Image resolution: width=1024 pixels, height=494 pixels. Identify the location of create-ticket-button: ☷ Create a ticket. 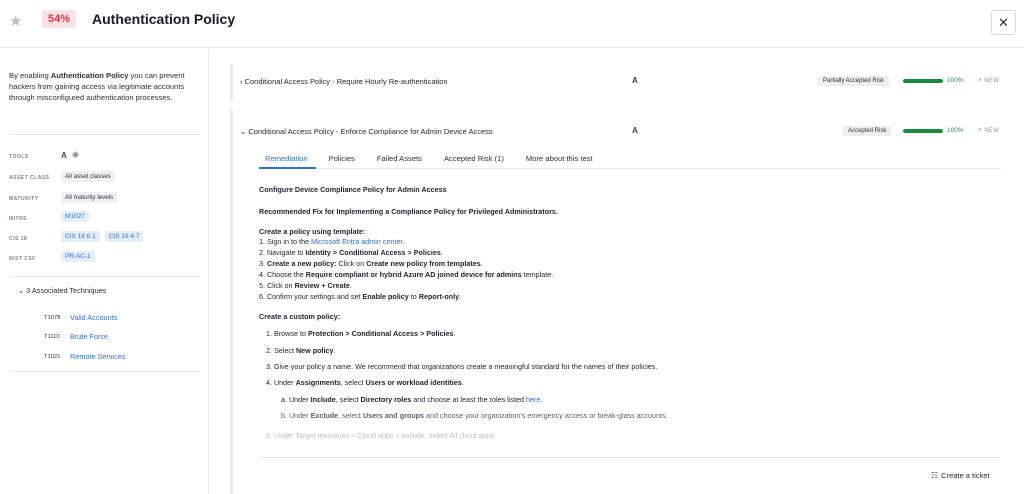
(960, 475).